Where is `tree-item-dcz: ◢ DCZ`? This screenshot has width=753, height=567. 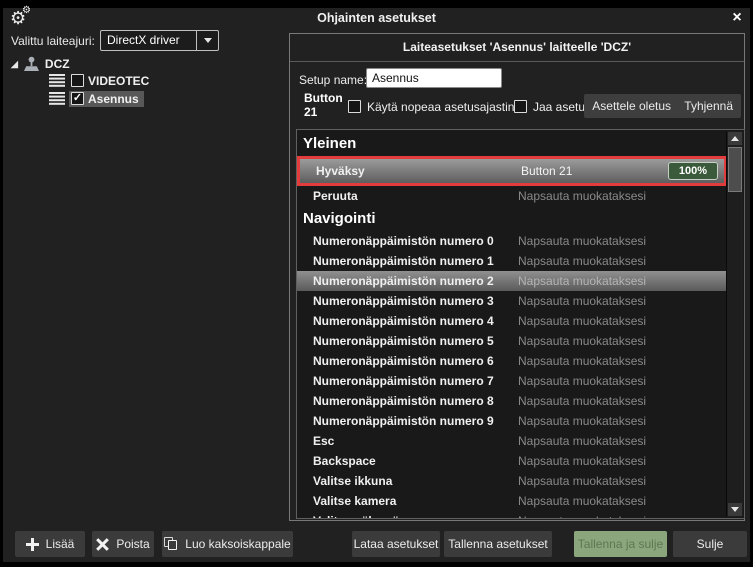
tree-item-dcz: ◢ DCZ is located at coordinates (40, 63).